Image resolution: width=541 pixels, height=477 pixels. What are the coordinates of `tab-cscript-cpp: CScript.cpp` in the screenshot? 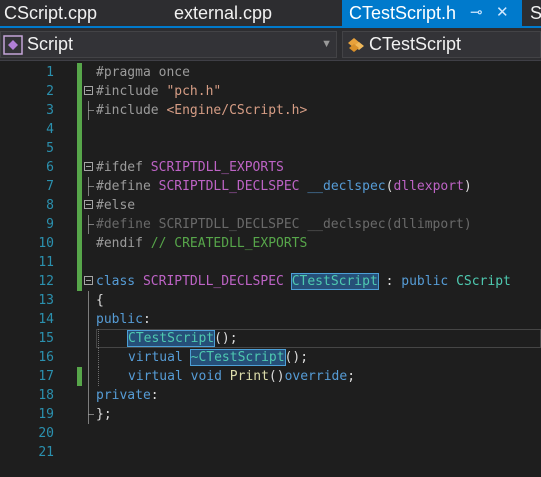 It's located at (84, 13).